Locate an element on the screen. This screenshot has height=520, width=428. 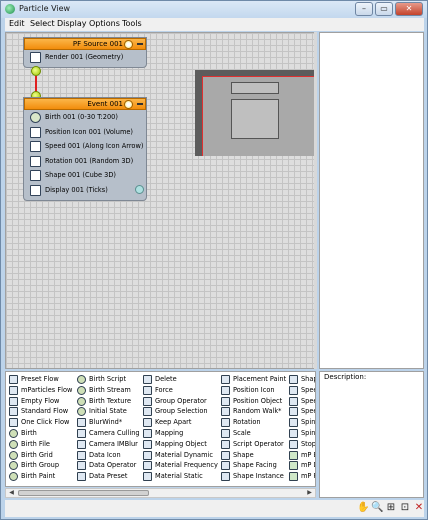
operator-rotation: Rotation 001 (Random 3D) is located at coordinates (85, 161).